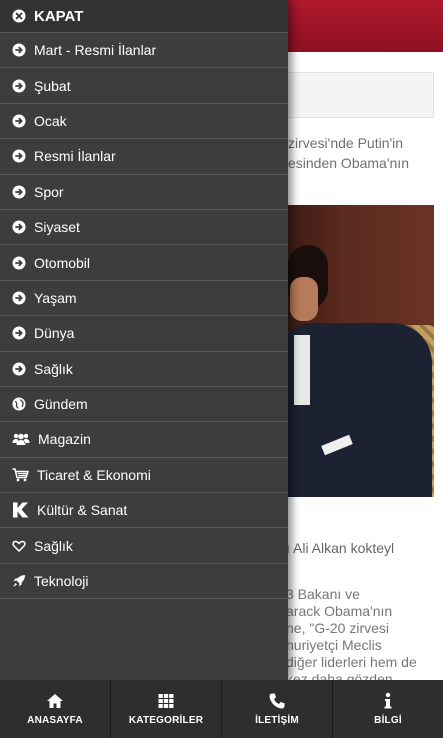 The width and height of the screenshot is (443, 738). I want to click on users-icon, so click(21, 439).